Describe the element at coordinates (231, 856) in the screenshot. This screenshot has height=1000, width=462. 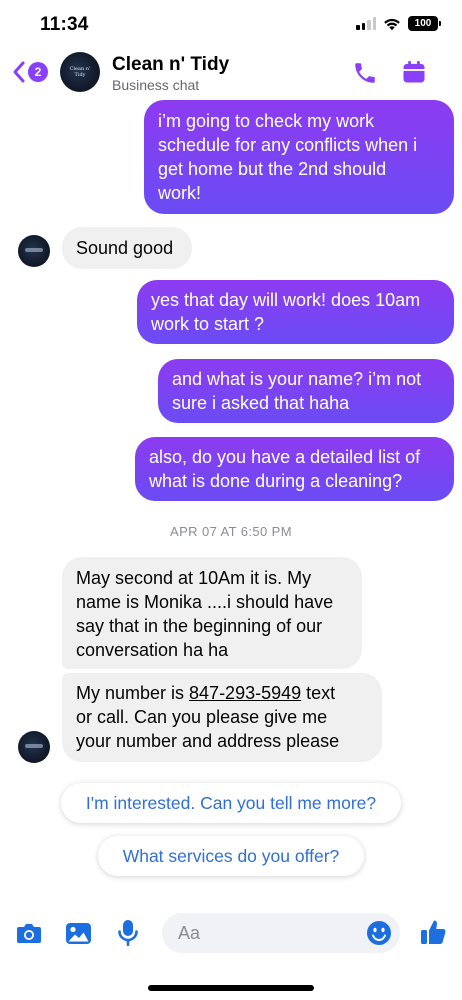
I see `quick-reply-button: What services do you offer?` at that location.